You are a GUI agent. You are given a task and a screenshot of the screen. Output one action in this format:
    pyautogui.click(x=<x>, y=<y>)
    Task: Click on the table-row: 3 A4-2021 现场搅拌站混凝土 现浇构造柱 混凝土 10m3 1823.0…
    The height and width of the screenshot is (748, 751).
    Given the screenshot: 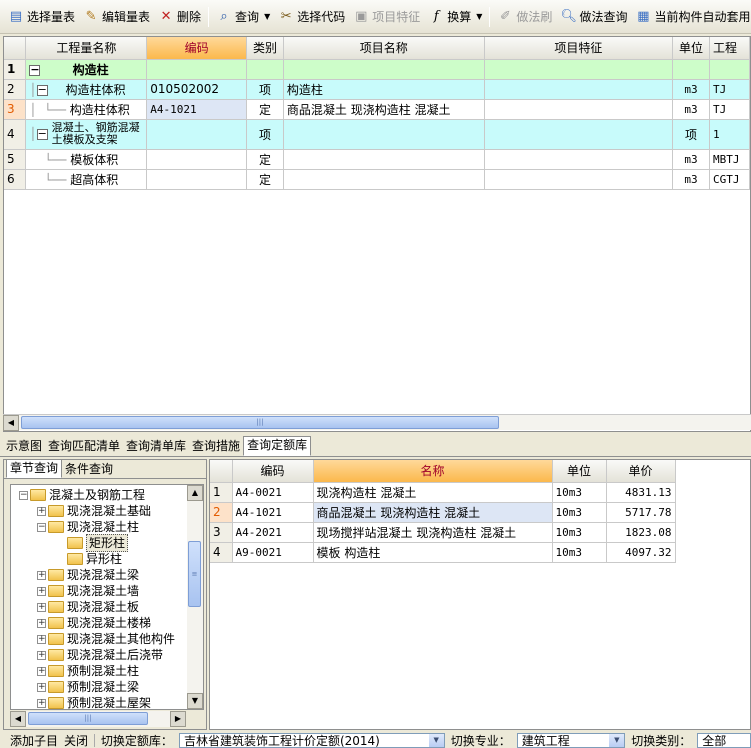 What is the action you would take?
    pyautogui.click(x=443, y=532)
    